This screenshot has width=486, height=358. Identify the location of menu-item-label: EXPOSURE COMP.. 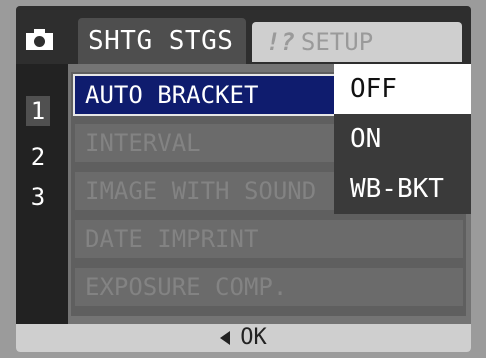
(186, 287).